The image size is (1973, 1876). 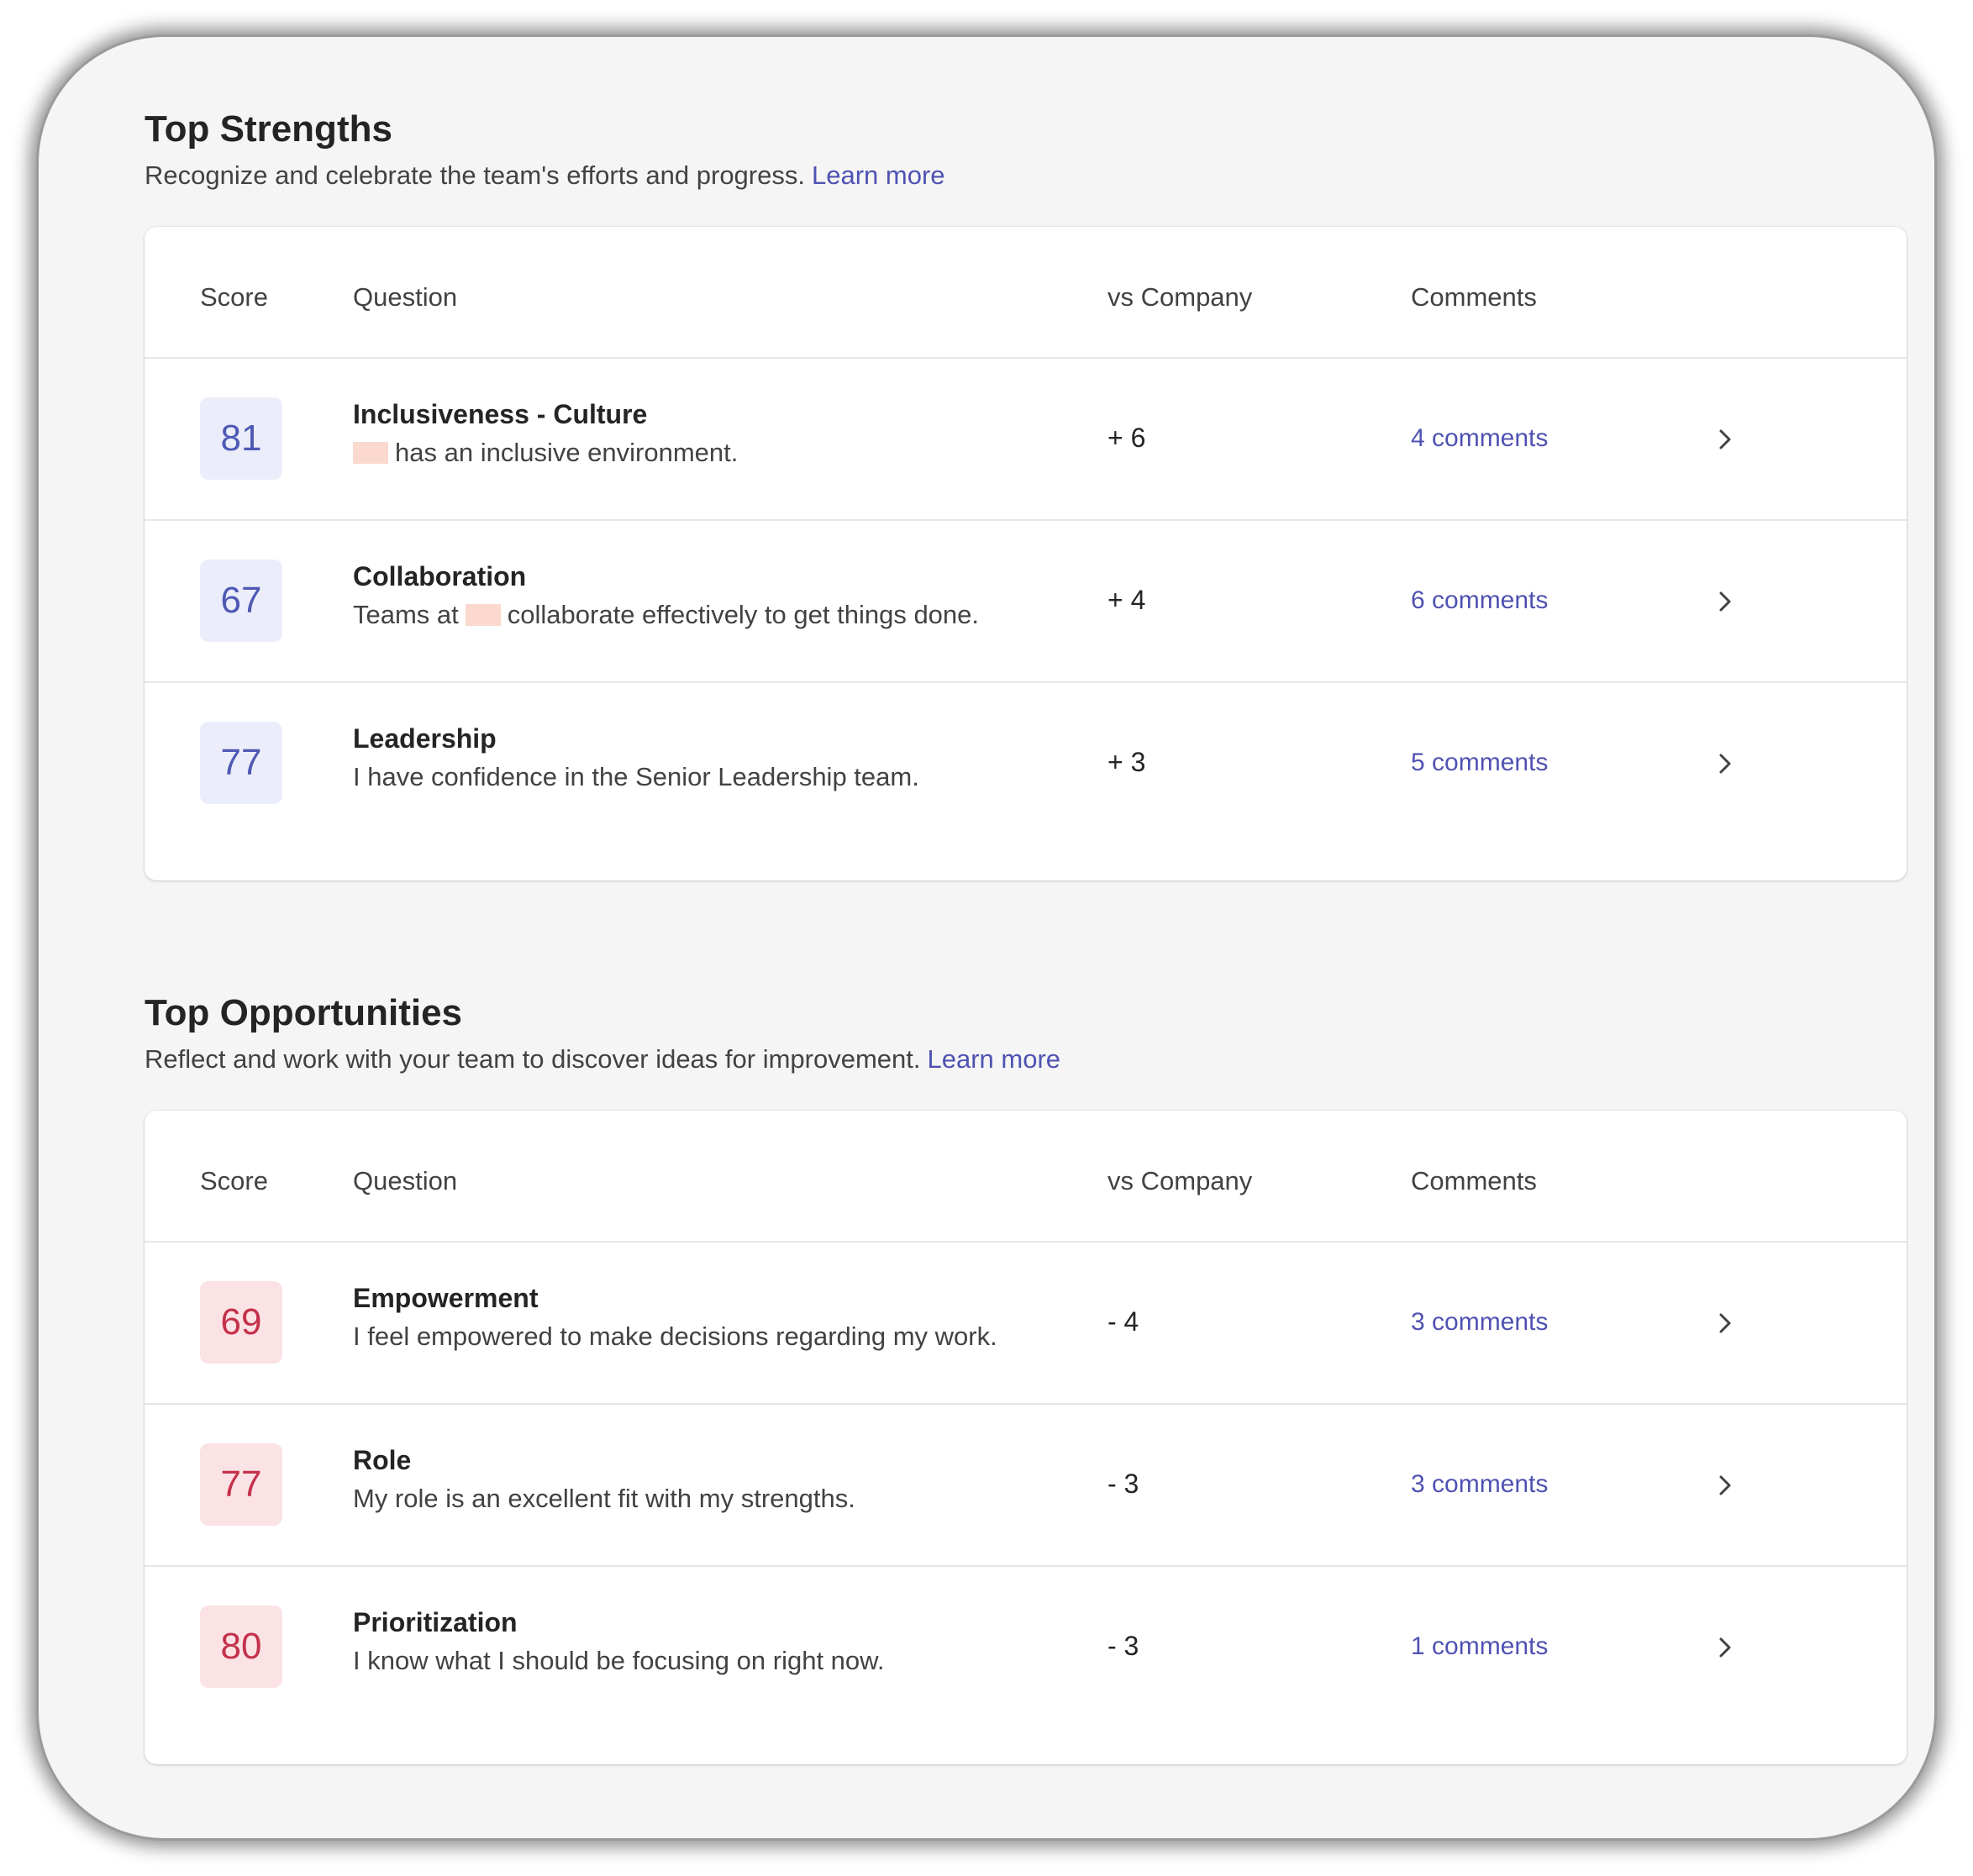 What do you see at coordinates (425, 739) in the screenshot?
I see `question-category: Leadership` at bounding box center [425, 739].